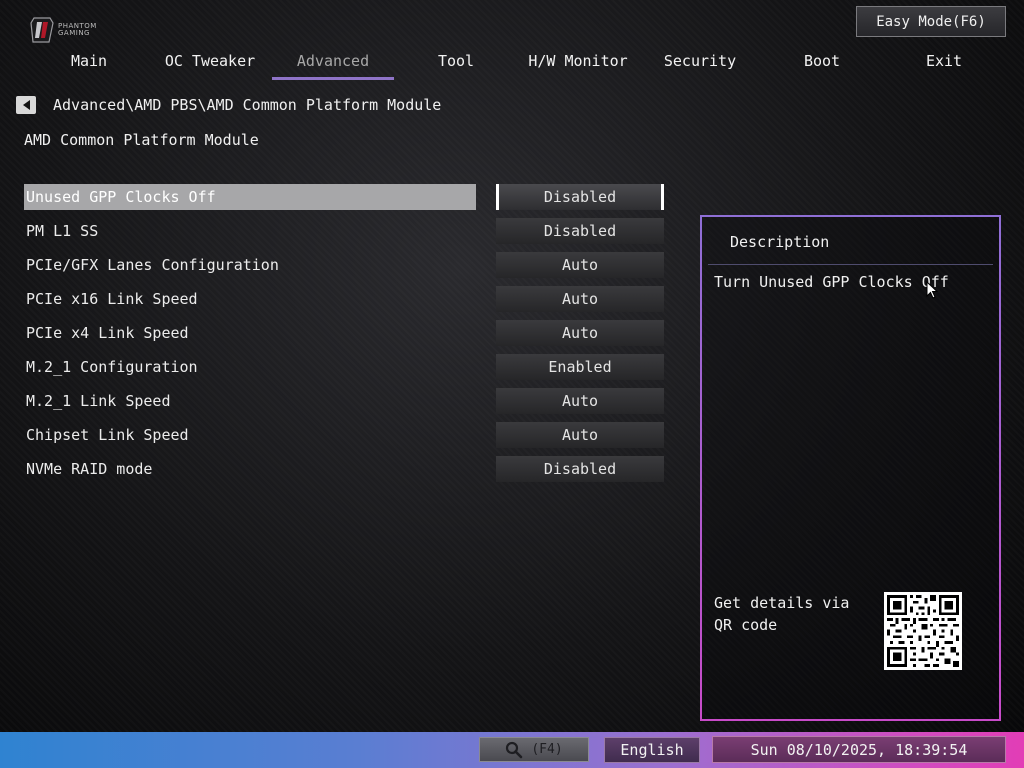 The height and width of the screenshot is (768, 1024). What do you see at coordinates (578, 64) in the screenshot?
I see `tab-hw-monitor: H/W Monitor` at bounding box center [578, 64].